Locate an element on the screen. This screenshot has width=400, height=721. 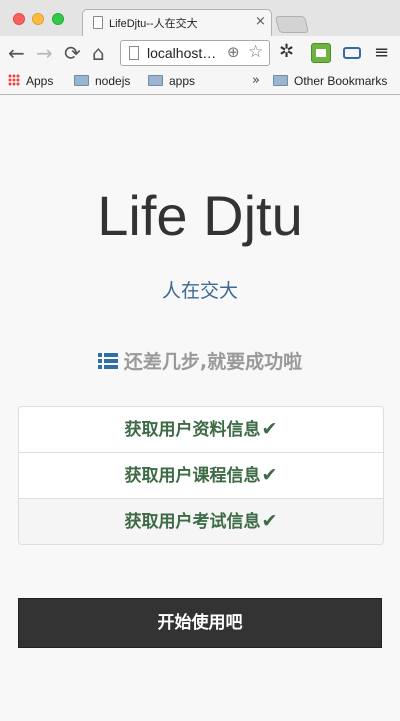
step-item: 获取用户考试信息✔ is located at coordinates (201, 521).